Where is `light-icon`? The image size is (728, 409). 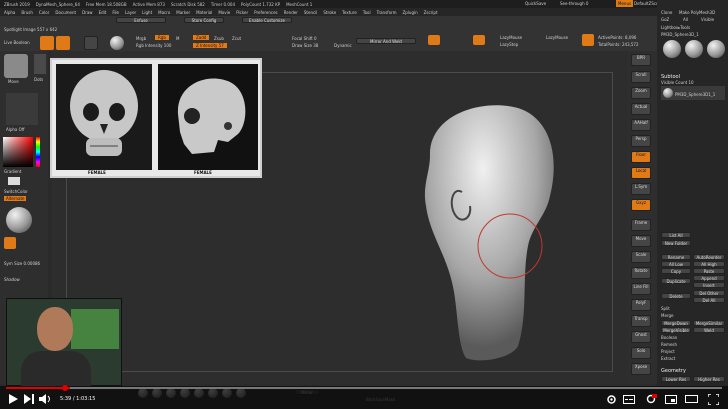
light-icon is located at coordinates (10, 243).